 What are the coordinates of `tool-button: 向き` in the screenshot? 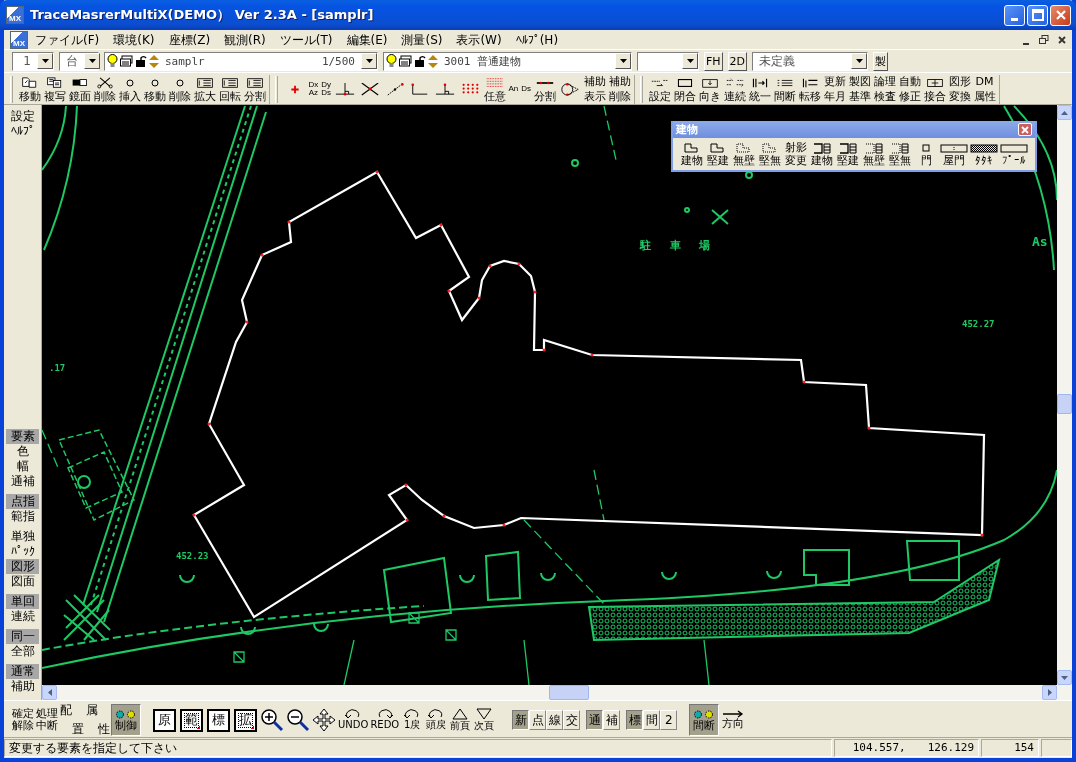 It's located at (709, 89).